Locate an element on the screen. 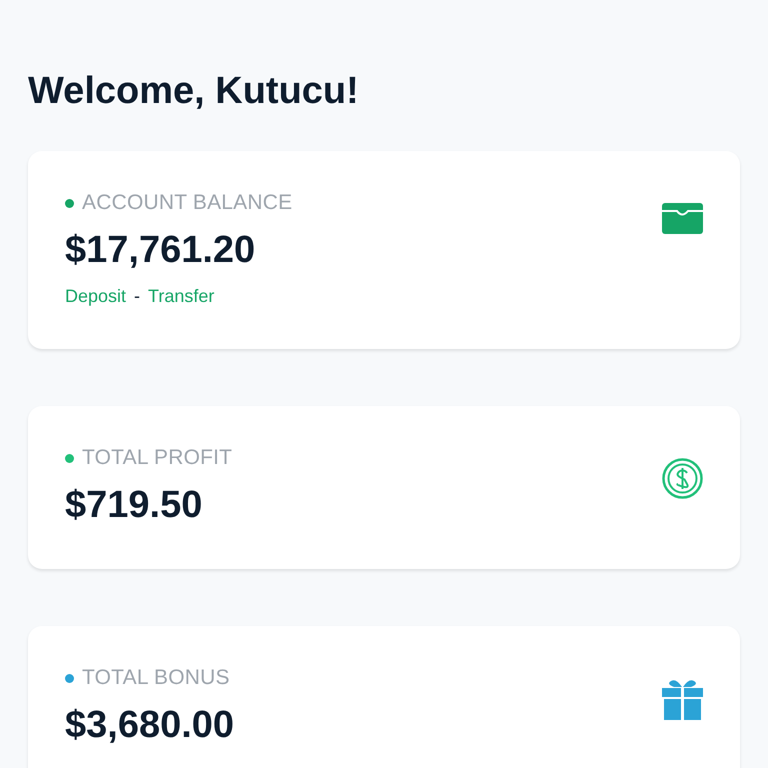 The image size is (768, 768). card-label: TOTAL PROFIT is located at coordinates (157, 458).